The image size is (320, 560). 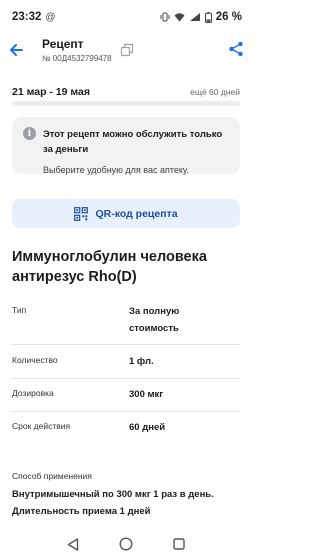 I want to click on battery-icon, so click(x=208, y=17).